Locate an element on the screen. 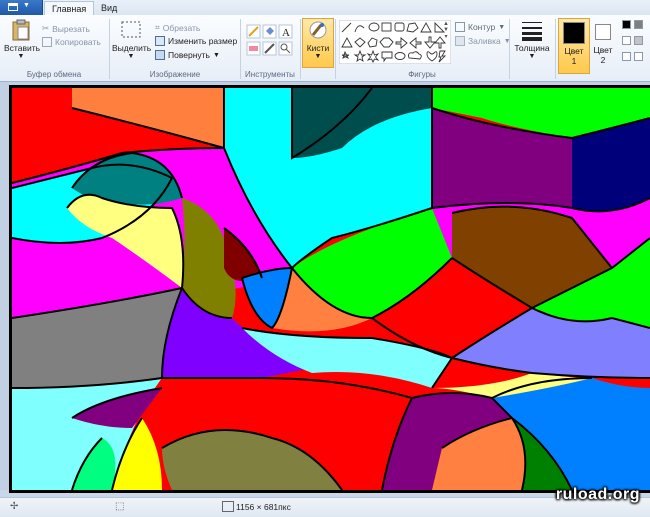 The width and height of the screenshot is (650, 517). tools-group-label: Инструменты is located at coordinates (270, 74).